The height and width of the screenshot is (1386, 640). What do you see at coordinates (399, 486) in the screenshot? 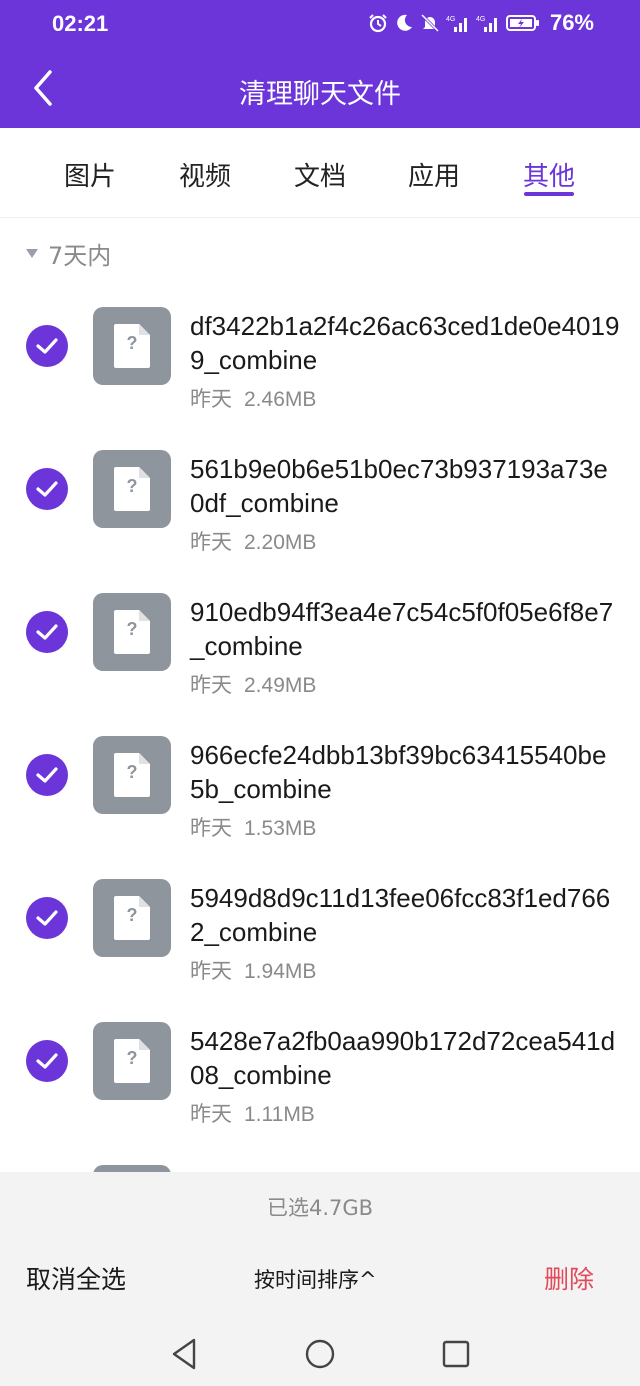
I see `file-name: 561b9e0b6e51b0ec73b937193a73e0df_combine` at bounding box center [399, 486].